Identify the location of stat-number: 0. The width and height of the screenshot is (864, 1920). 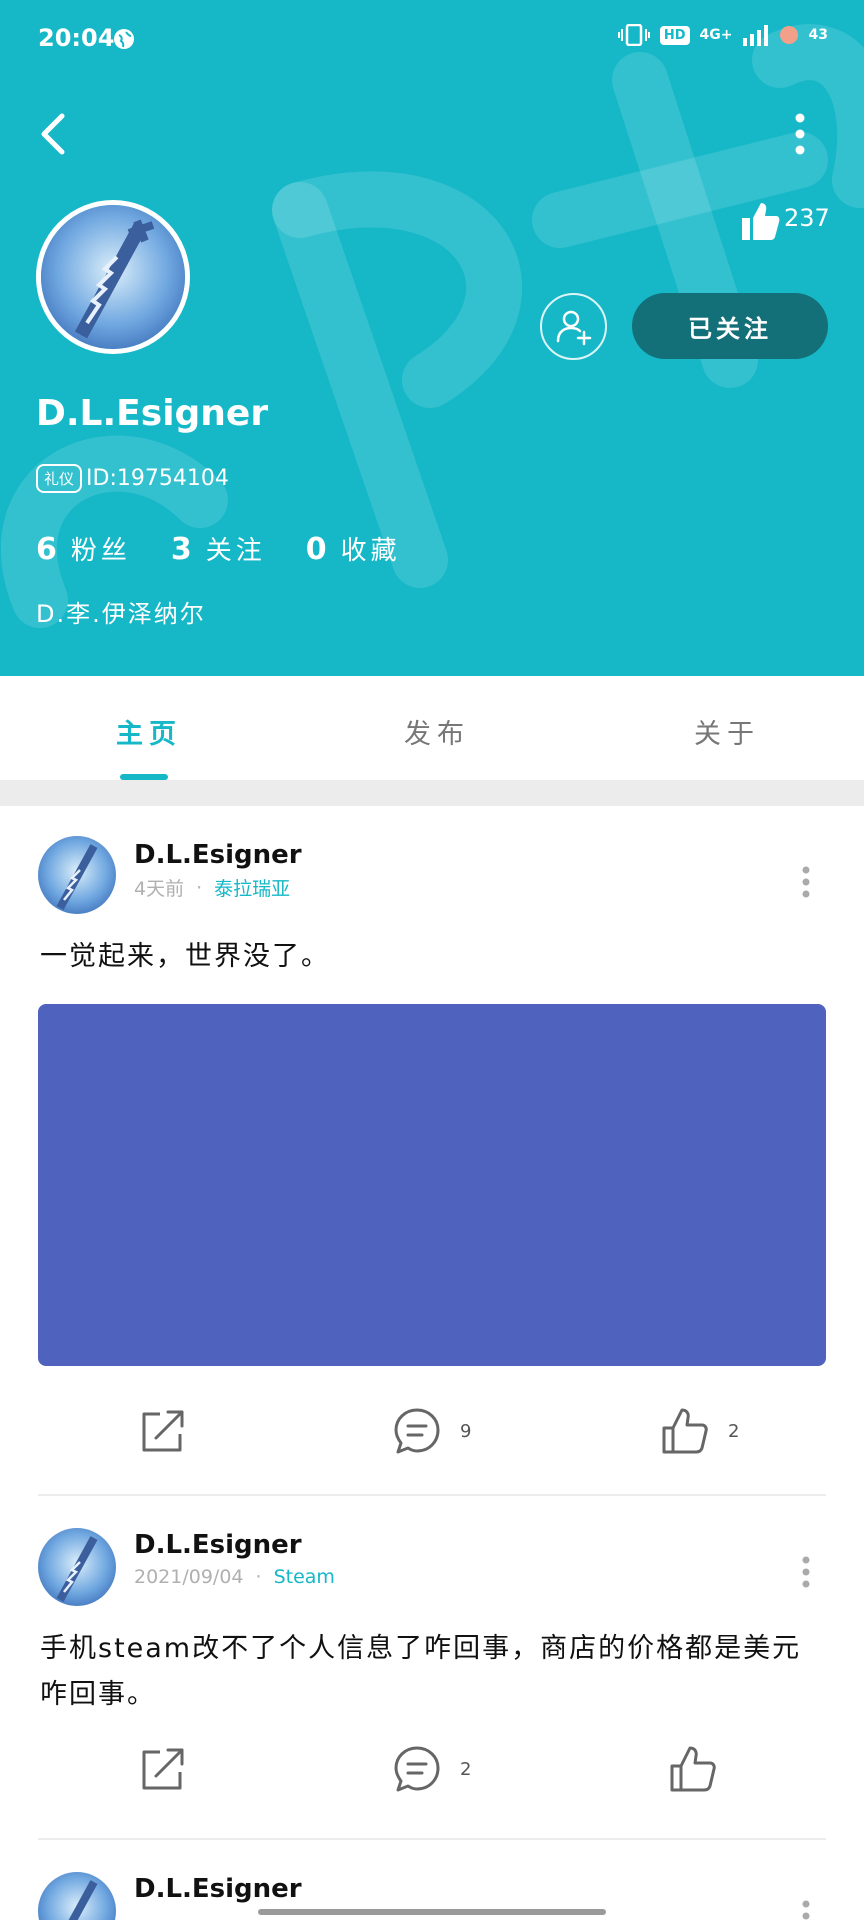
(316, 549).